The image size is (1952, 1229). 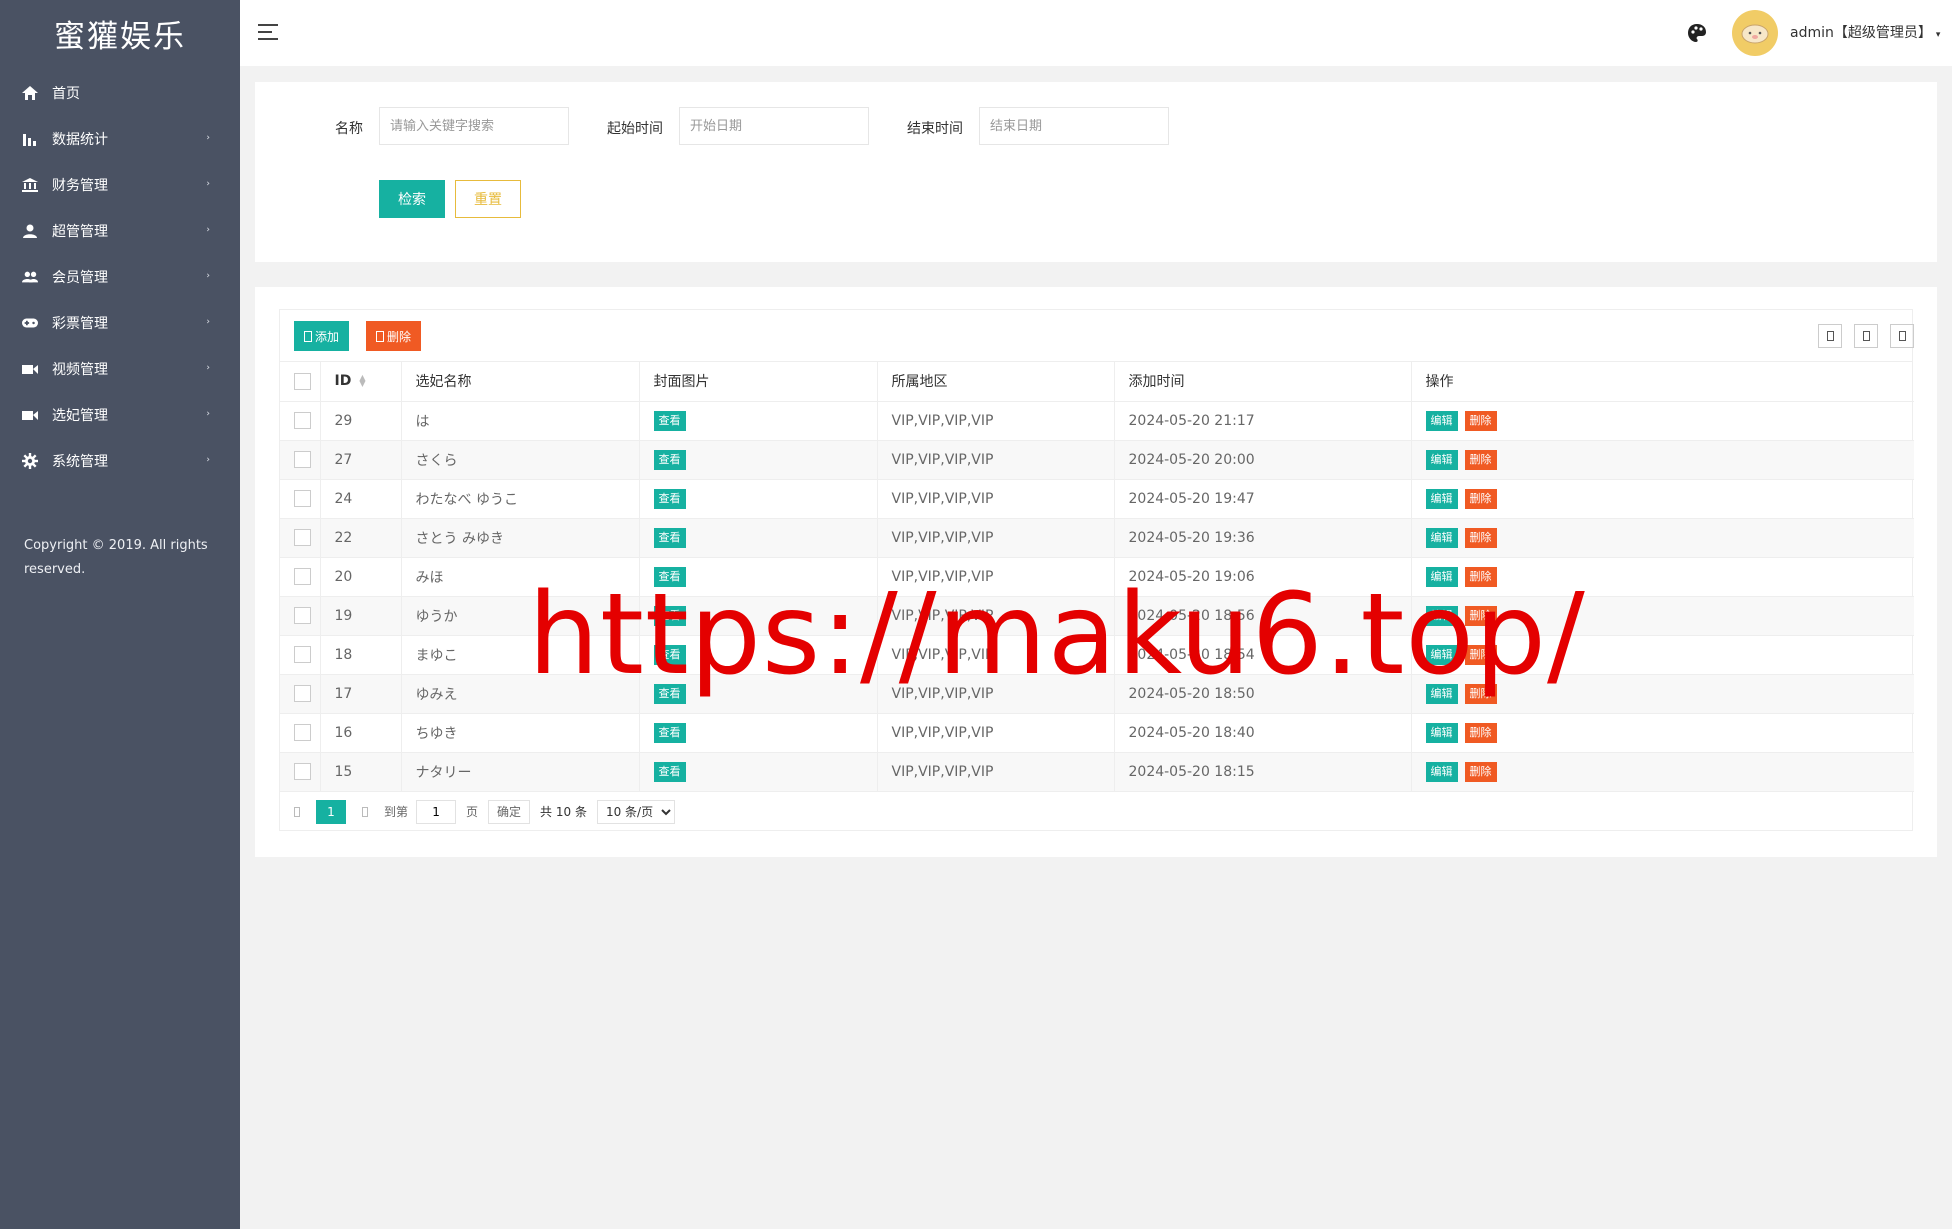 What do you see at coordinates (30, 231) in the screenshot?
I see `user-icon` at bounding box center [30, 231].